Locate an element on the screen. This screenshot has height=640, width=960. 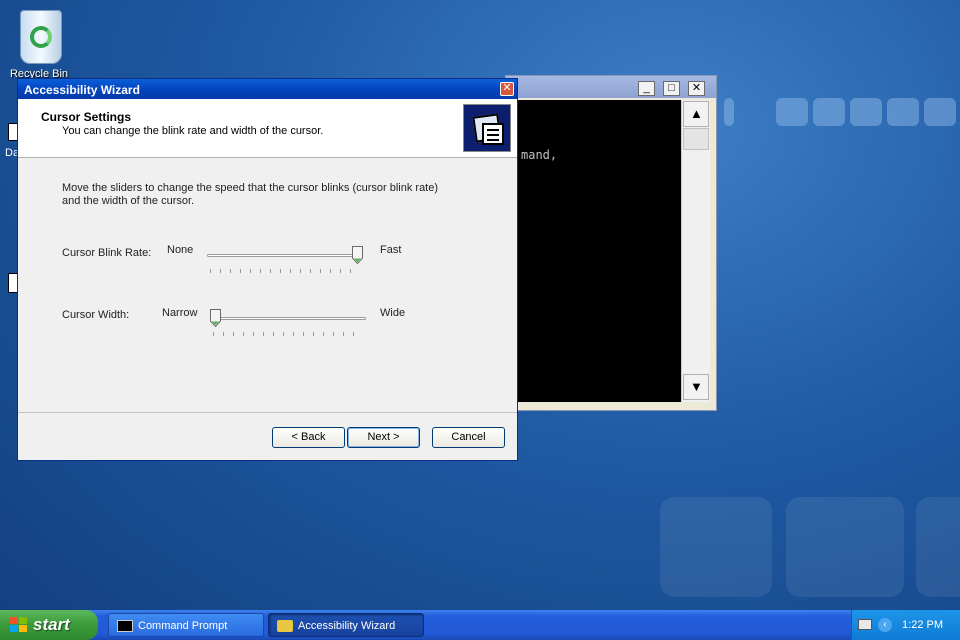
arrow-up-icon: ▲ is located at coordinates (696, 113).